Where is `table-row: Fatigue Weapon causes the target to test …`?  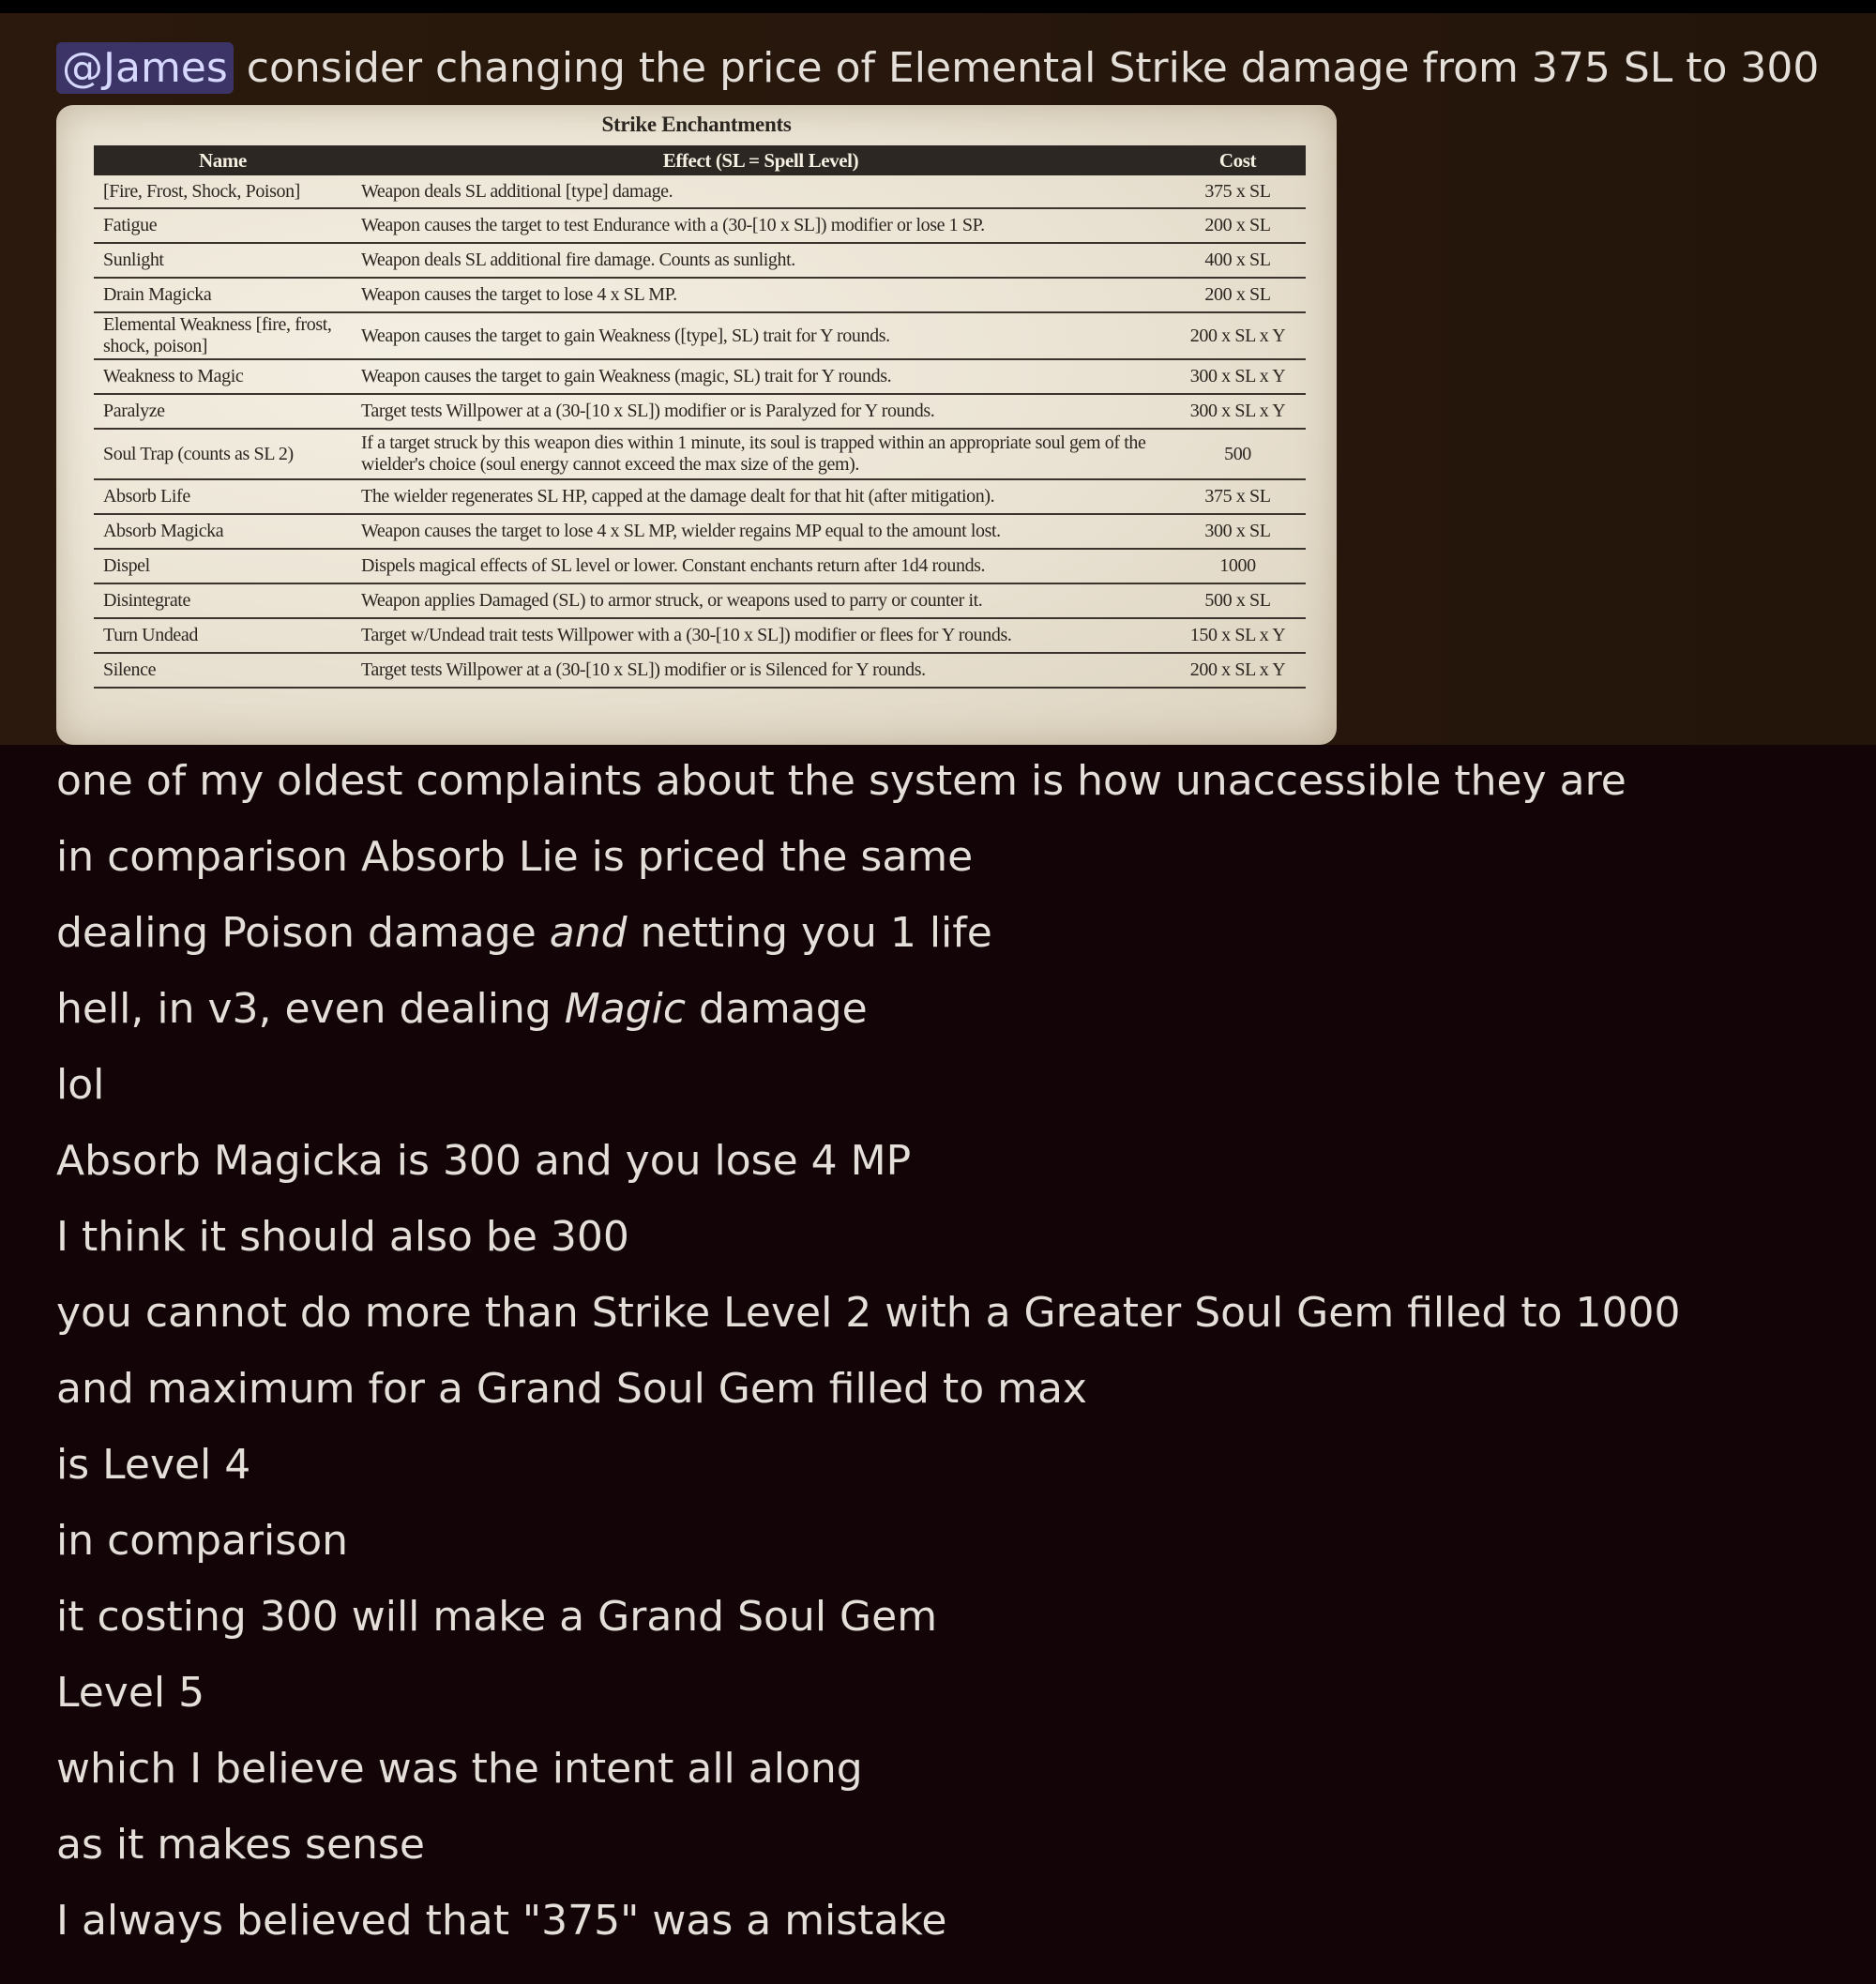
table-row: Fatigue Weapon causes the target to test … is located at coordinates (700, 226).